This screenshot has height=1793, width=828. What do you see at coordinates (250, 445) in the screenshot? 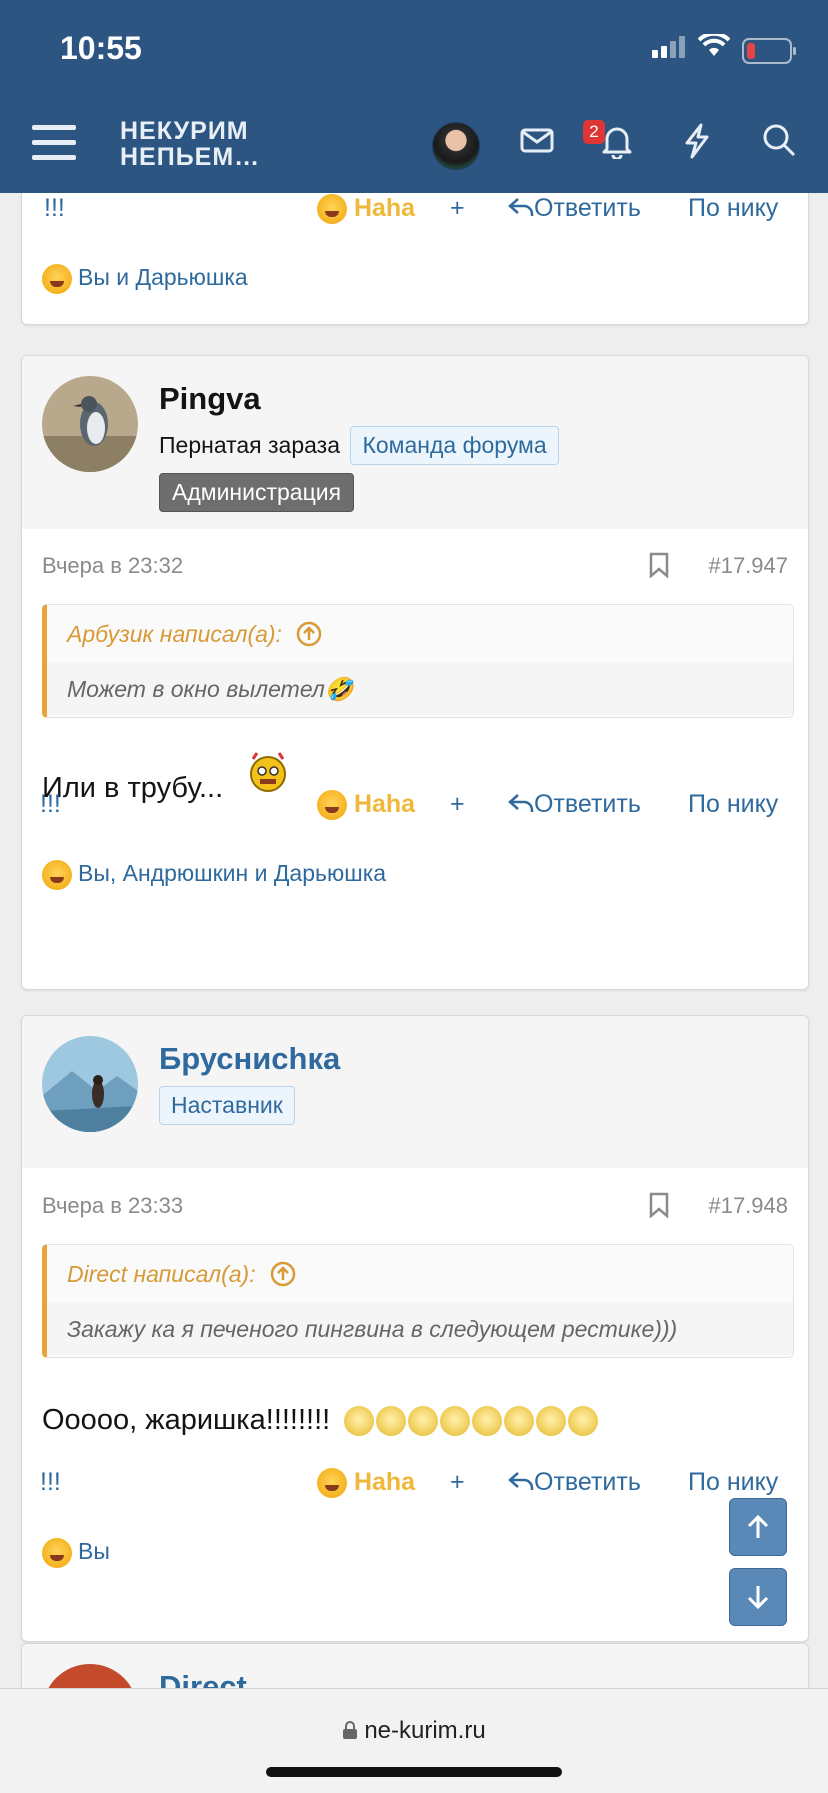
I see `author-title: Пернатая зараза` at bounding box center [250, 445].